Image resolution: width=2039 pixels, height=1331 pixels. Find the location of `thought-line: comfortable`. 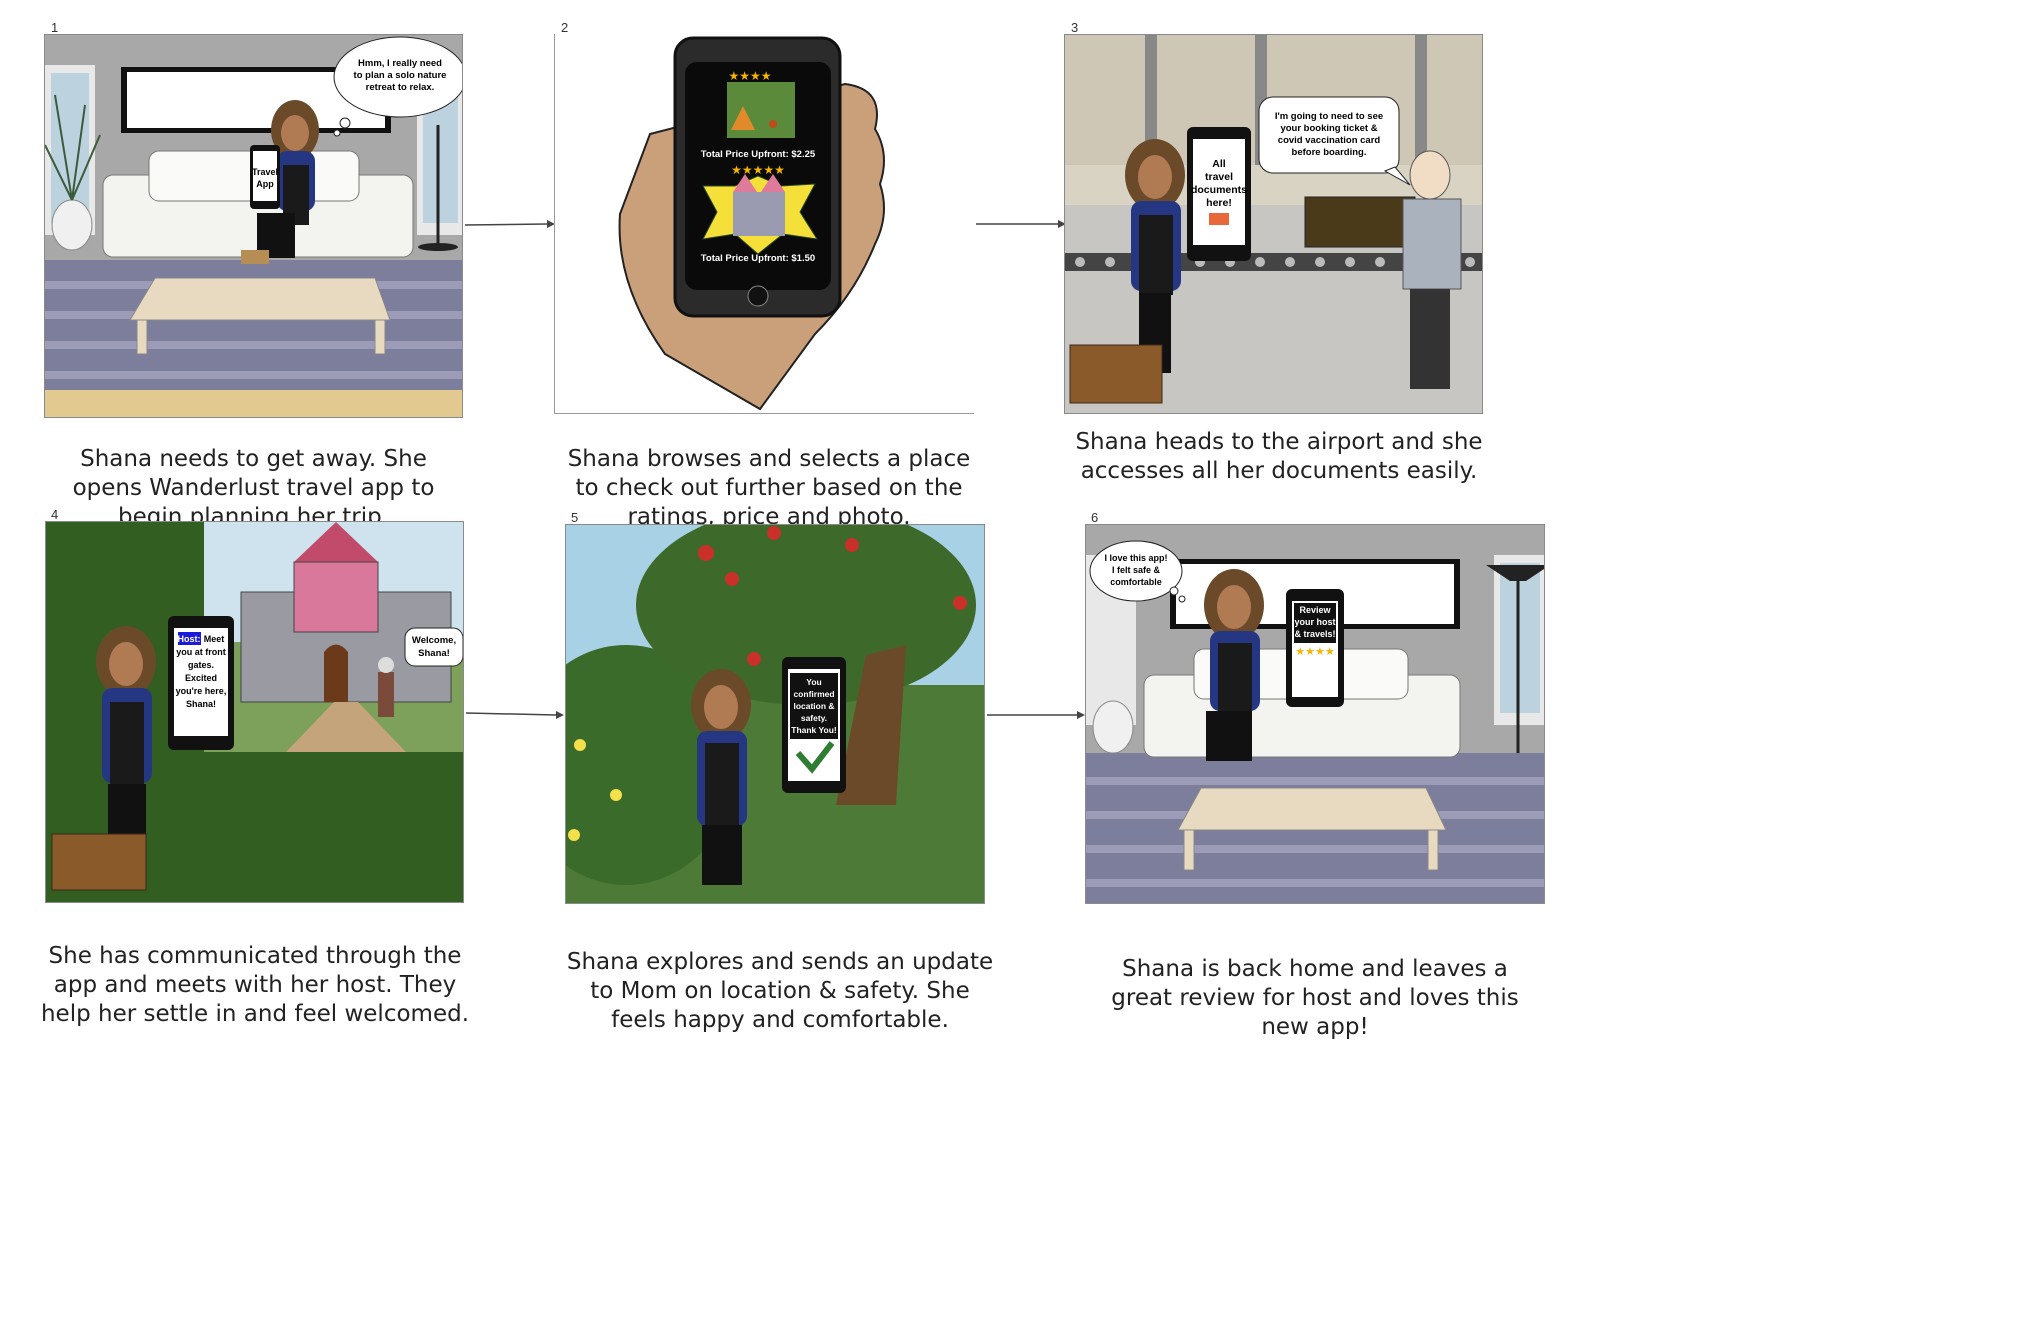

thought-line: comfortable is located at coordinates (1136, 582).